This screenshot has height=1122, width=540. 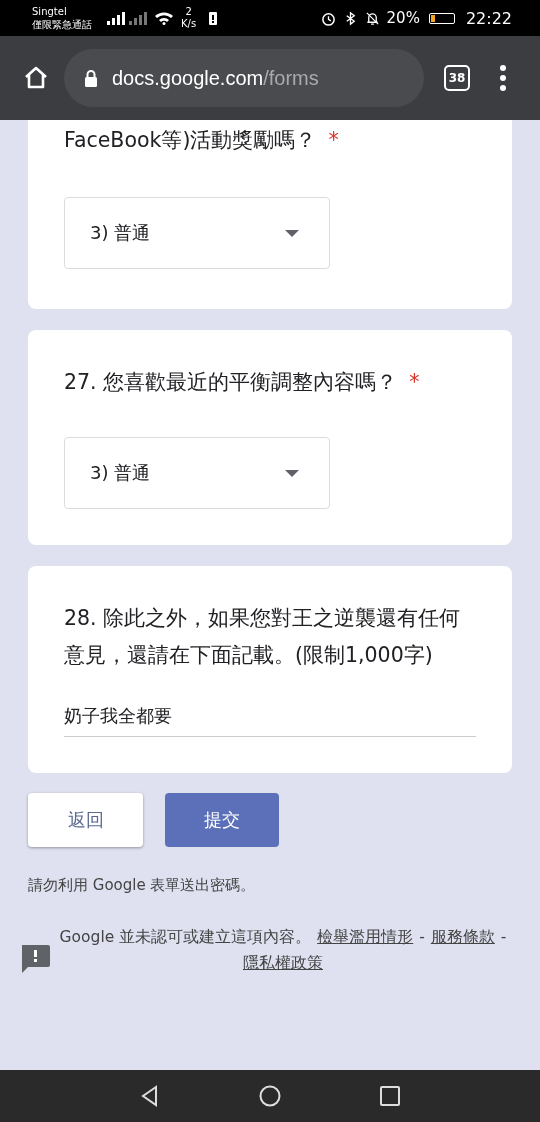 I want to click on recents-nav-icon, so click(x=390, y=1096).